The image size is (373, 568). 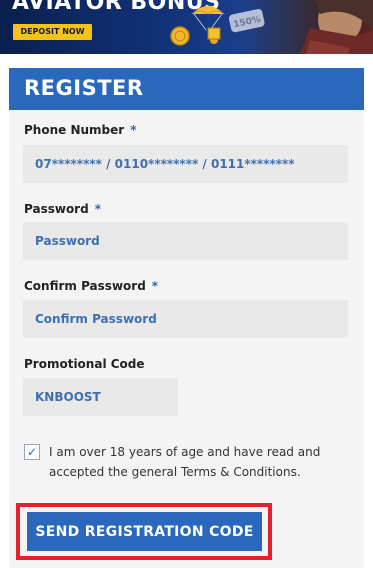 I want to click on terms-checkbox: ✓, so click(x=32, y=452).